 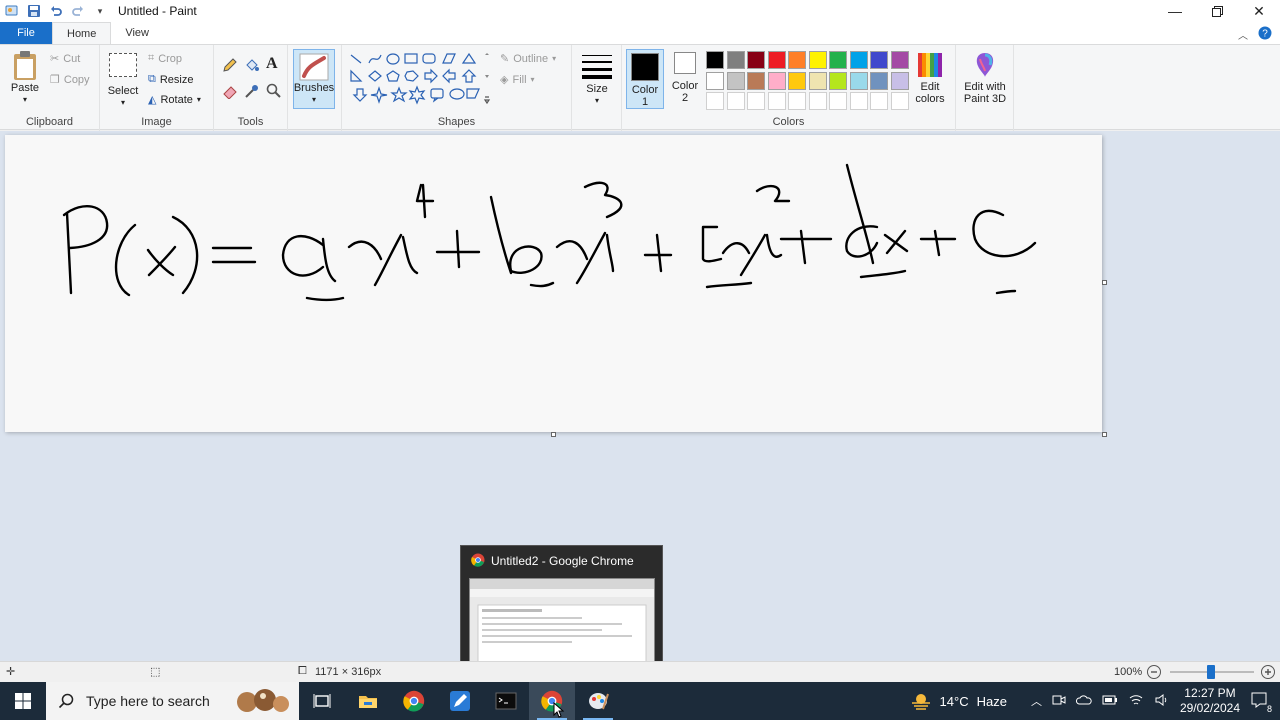 I want to click on close-button: ✕, so click(x=1259, y=11).